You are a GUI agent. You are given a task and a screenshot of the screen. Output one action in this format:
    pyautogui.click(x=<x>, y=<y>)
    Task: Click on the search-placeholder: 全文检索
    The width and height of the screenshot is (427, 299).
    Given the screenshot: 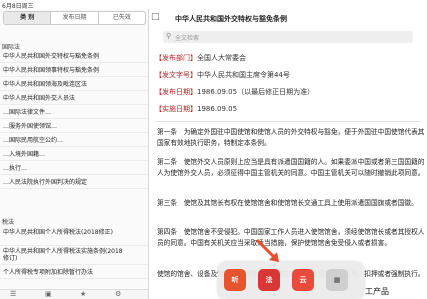 What is the action you would take?
    pyautogui.click(x=187, y=38)
    